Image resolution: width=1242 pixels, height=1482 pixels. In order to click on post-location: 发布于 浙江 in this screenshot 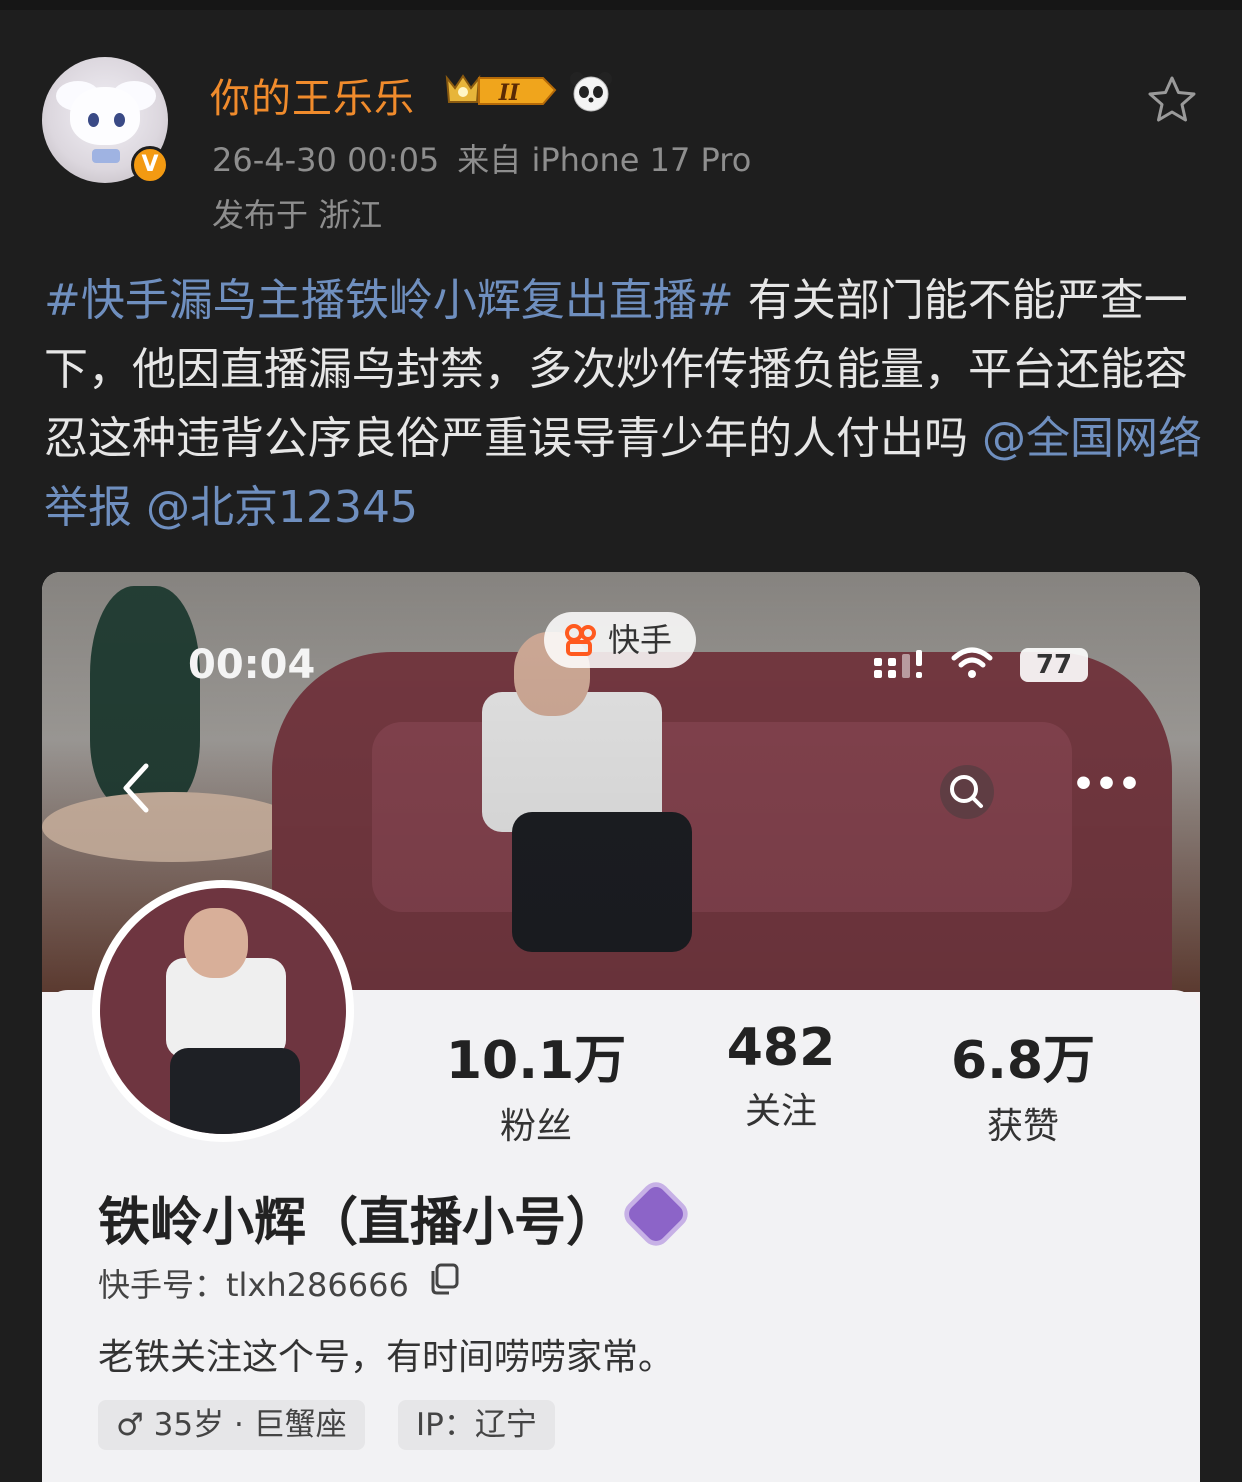, I will do `click(297, 215)`.